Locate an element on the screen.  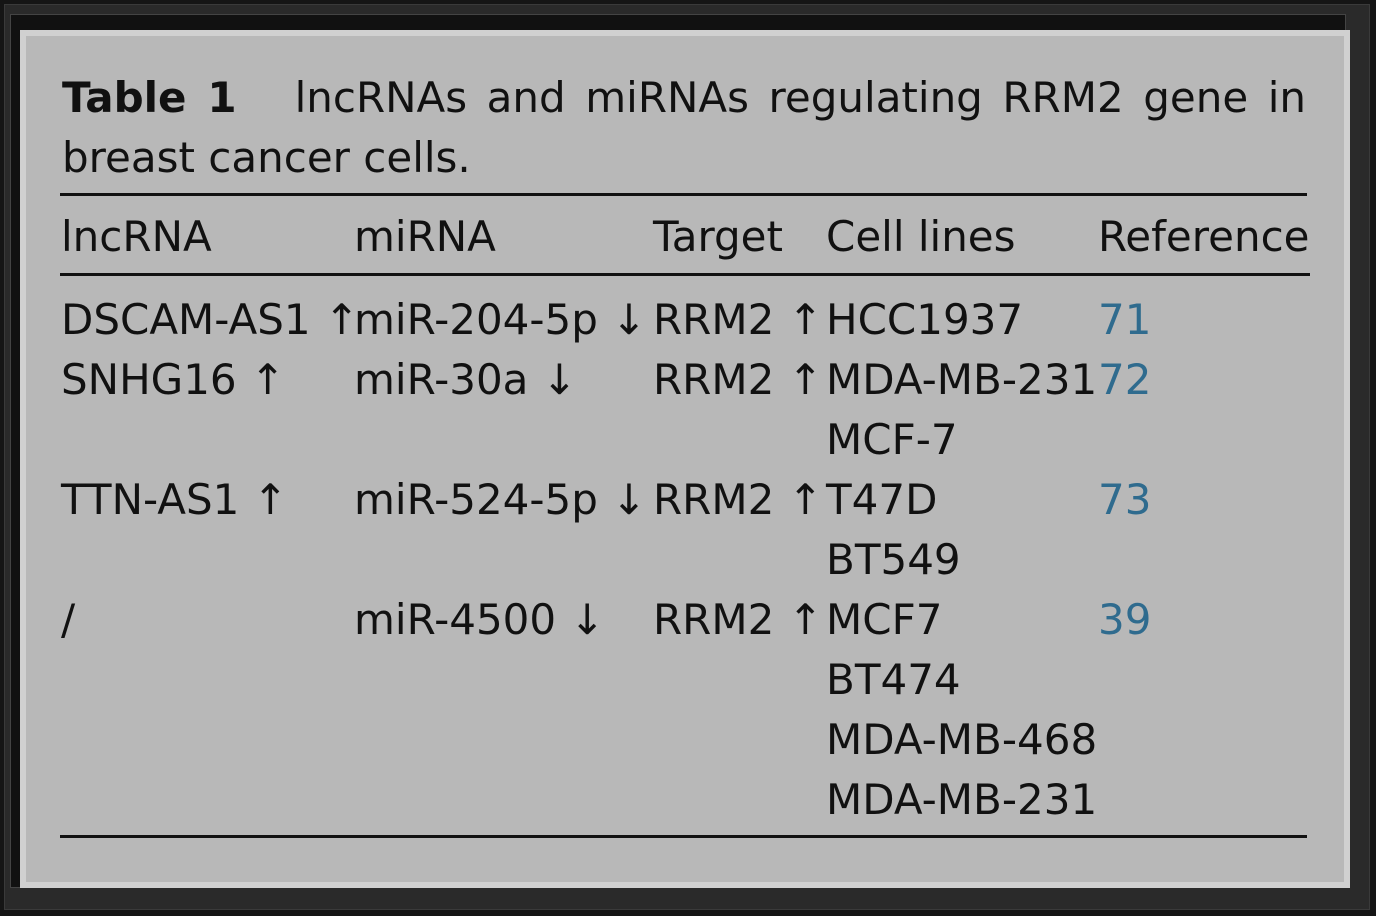
row-1-lncrna: SNHG16 ↑ is located at coordinates (173, 379).